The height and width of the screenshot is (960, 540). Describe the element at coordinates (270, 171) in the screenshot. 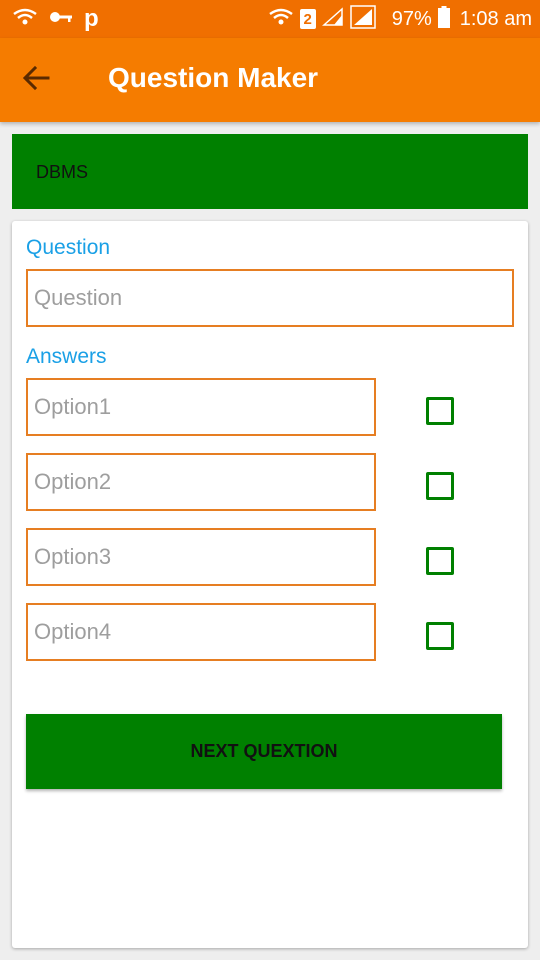

I see `subject-bar: DBMS` at that location.